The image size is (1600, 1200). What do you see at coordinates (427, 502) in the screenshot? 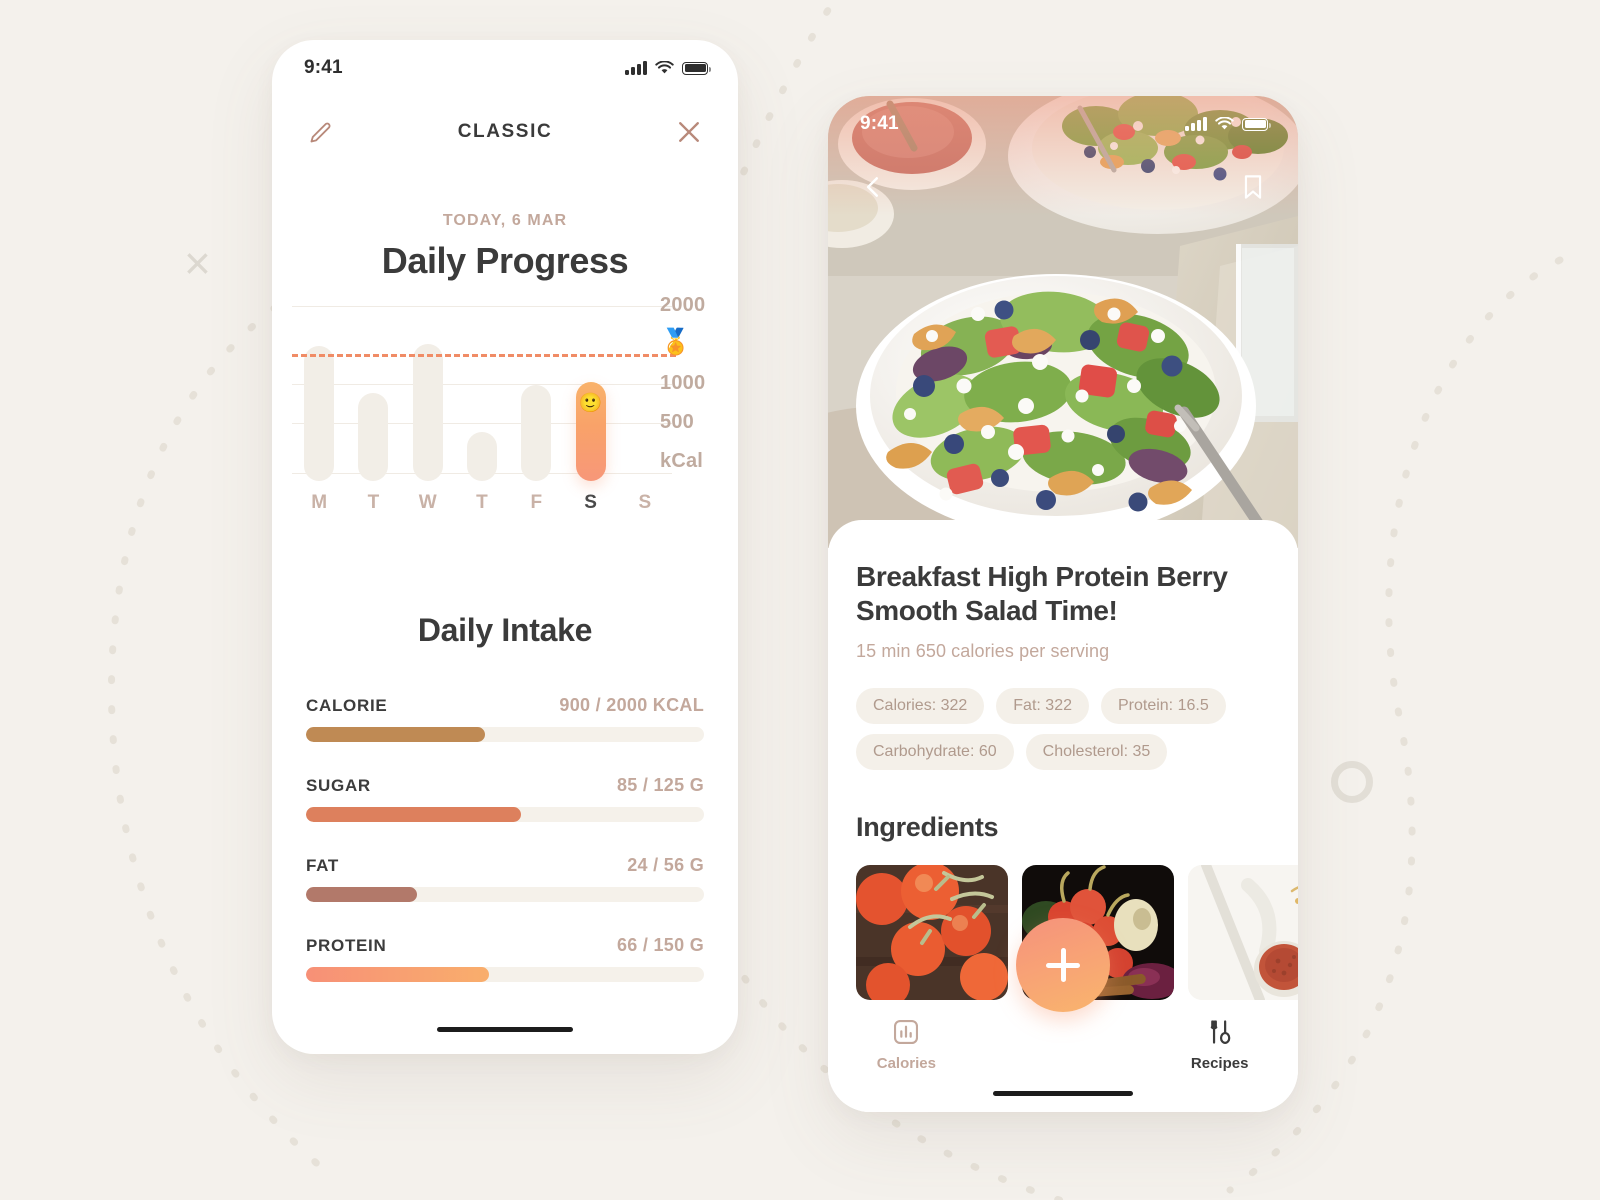
I see `x-tick-wed: W` at bounding box center [427, 502].